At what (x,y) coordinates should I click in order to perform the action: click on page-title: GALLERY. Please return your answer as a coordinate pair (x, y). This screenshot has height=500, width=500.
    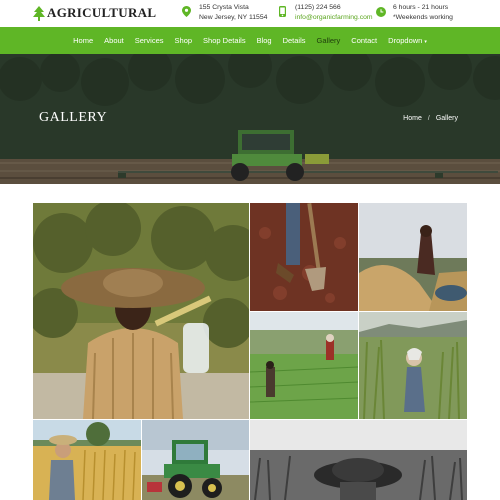
    Looking at the image, I should click on (73, 117).